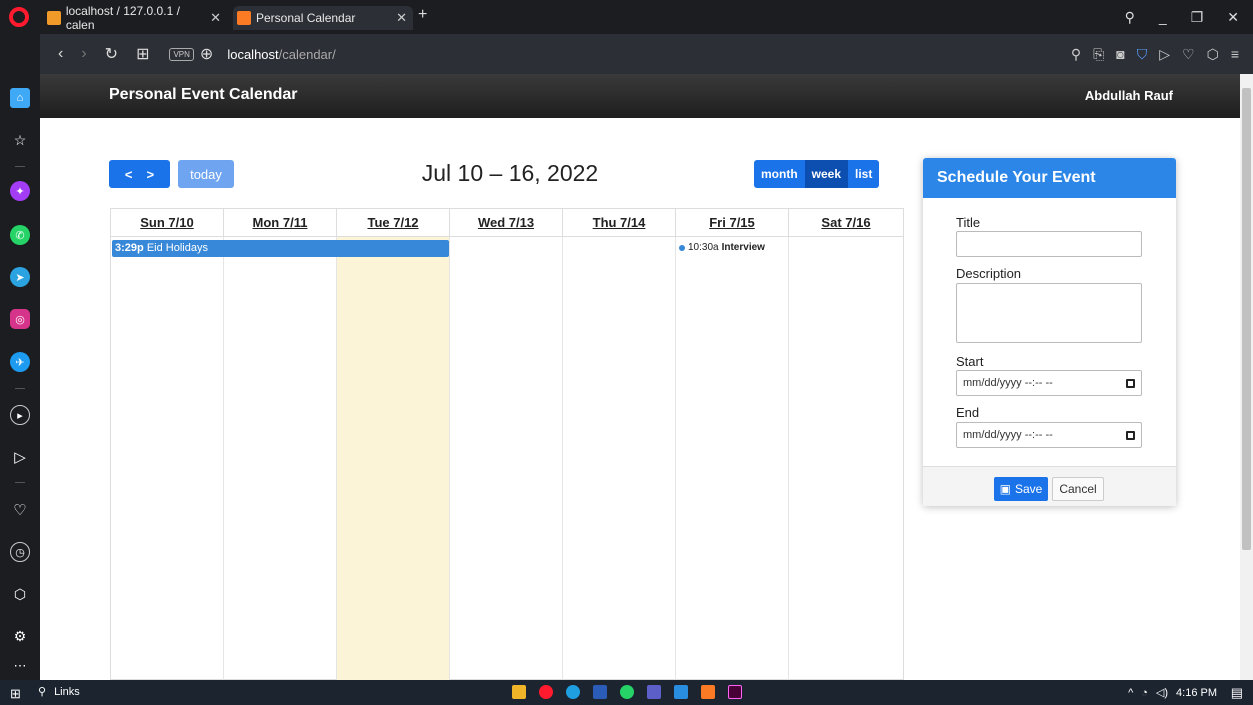 Image resolution: width=1253 pixels, height=705 pixels. Describe the element at coordinates (1196, 693) in the screenshot. I see `clock-time: 4:16 PM` at that location.